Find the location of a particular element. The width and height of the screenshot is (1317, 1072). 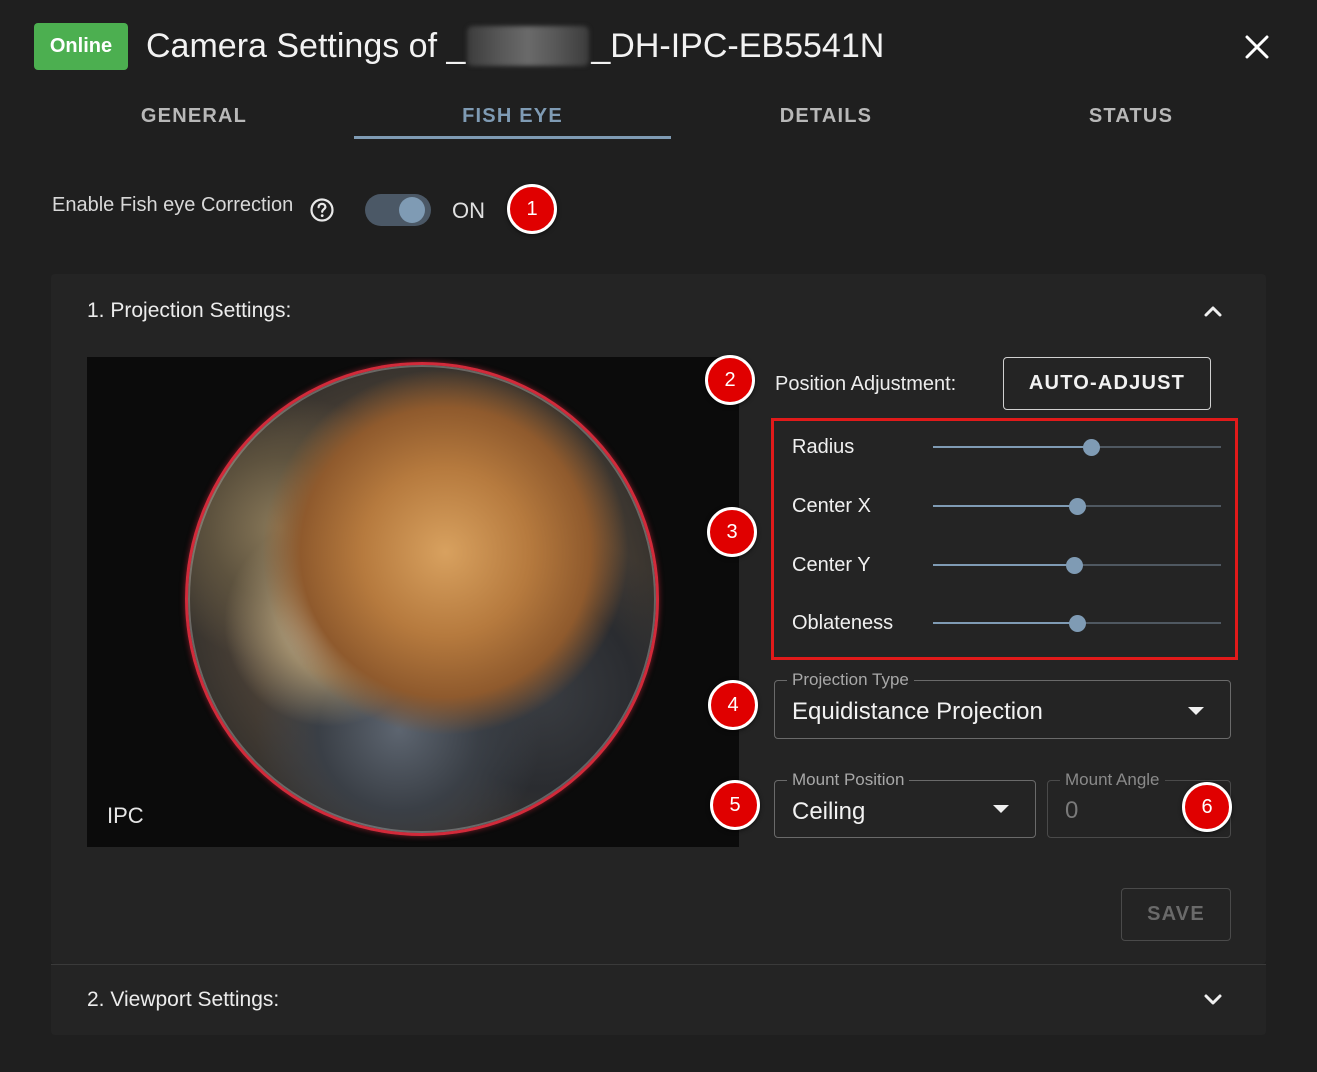

projection-type-label: Projection Type is located at coordinates (850, 680).